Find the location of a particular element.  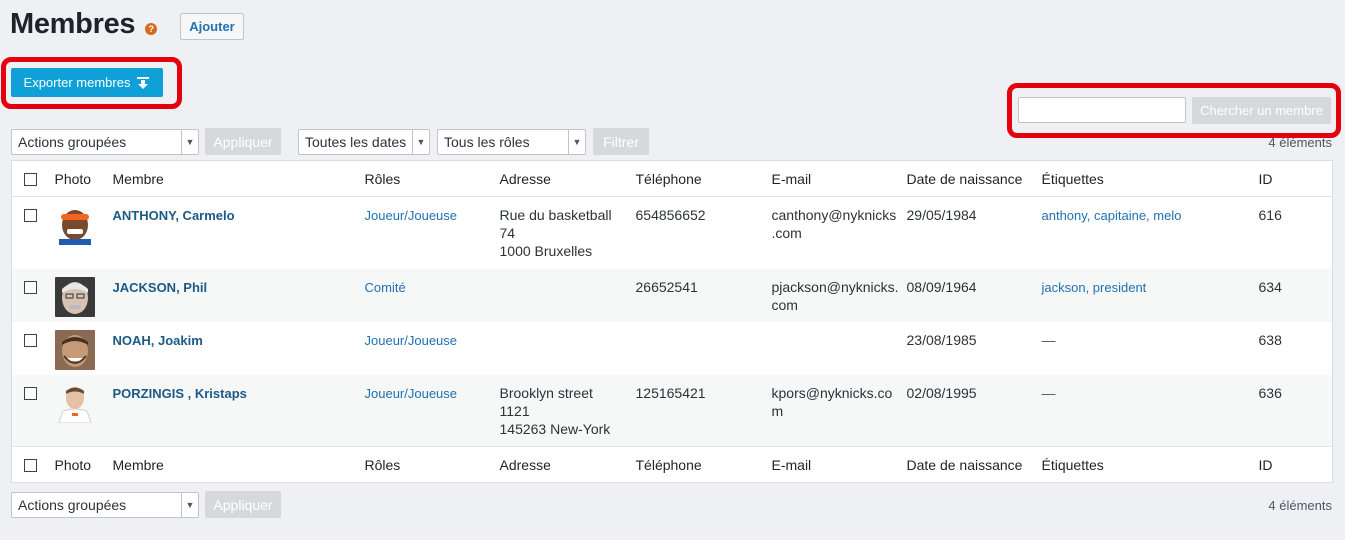

phone-cell: 26652541 is located at coordinates (666, 286).